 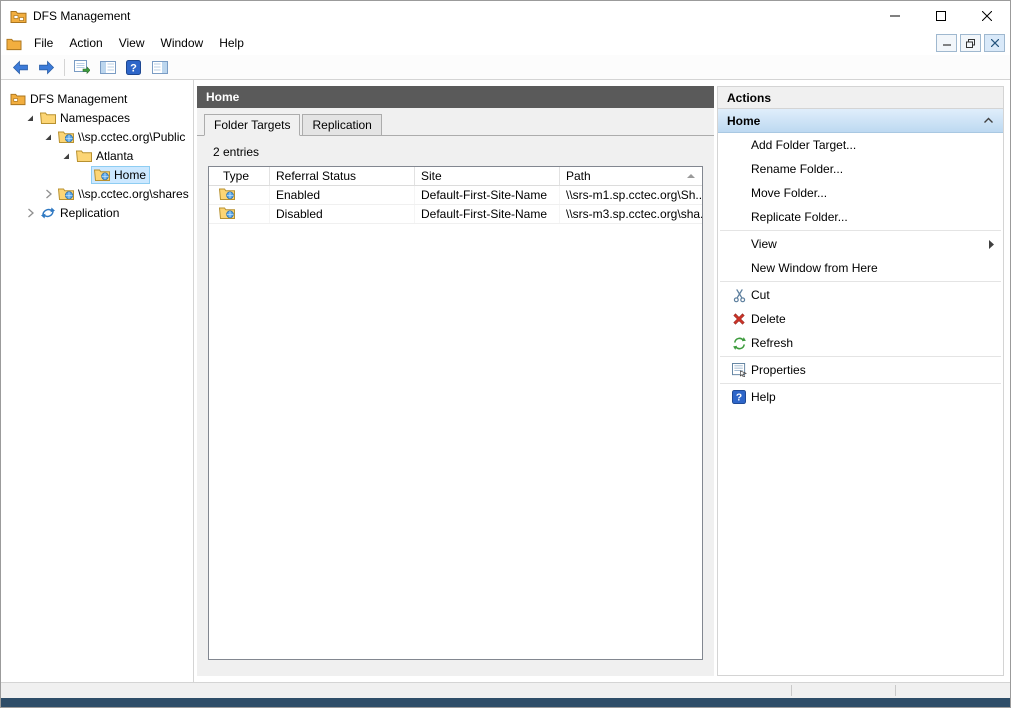 What do you see at coordinates (487, 176) in the screenshot?
I see `column-header-site: Site` at bounding box center [487, 176].